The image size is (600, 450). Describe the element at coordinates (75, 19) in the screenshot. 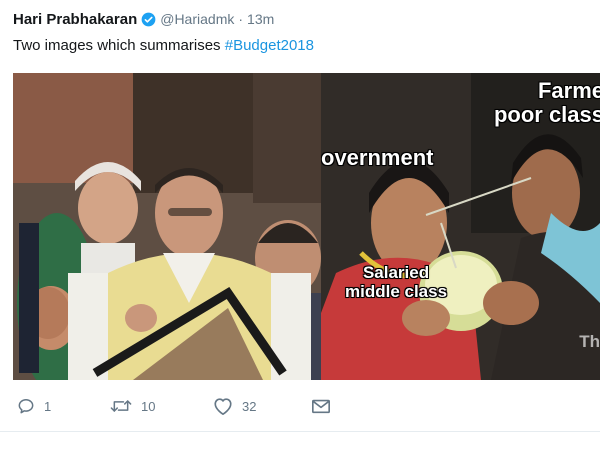

I see `author-name: Hari Prabhakaran` at that location.